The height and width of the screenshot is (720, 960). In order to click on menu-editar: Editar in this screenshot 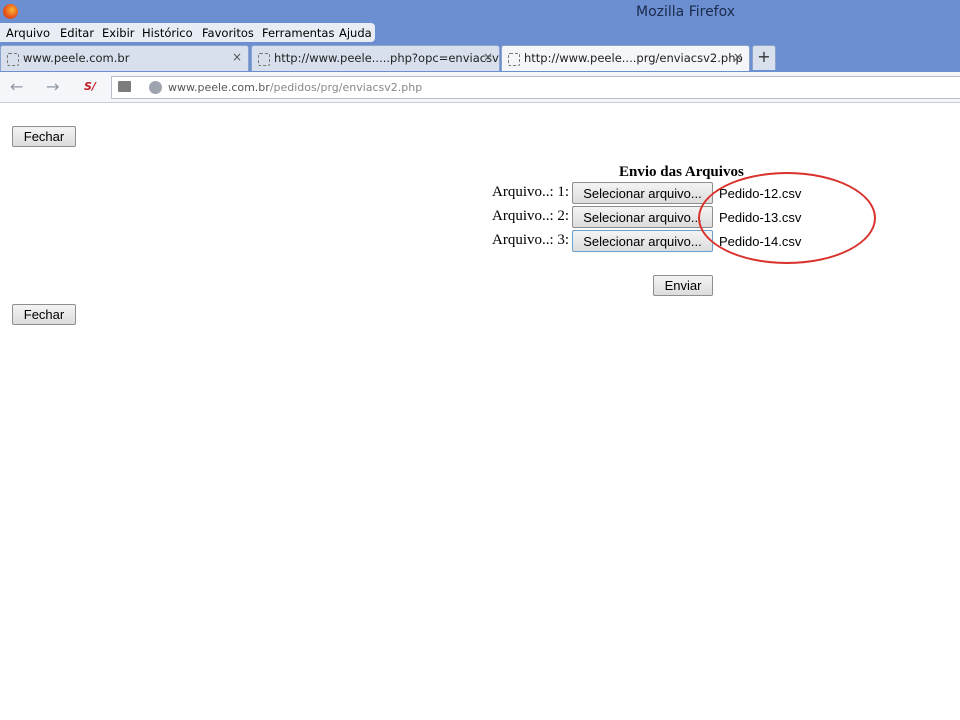, I will do `click(77, 33)`.